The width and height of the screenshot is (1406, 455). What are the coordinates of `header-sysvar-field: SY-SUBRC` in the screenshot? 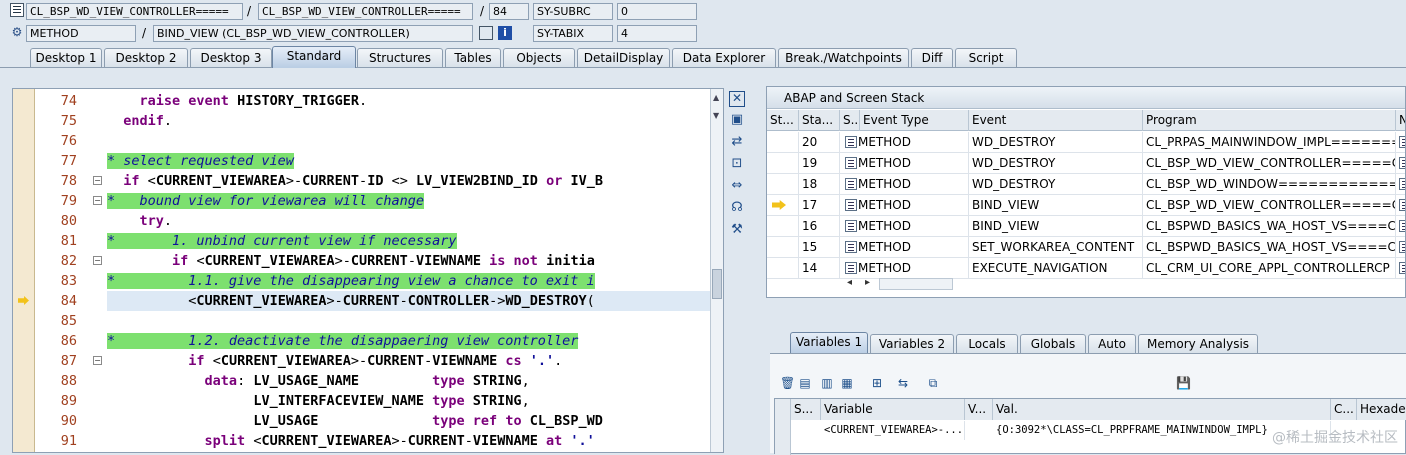 It's located at (573, 11).